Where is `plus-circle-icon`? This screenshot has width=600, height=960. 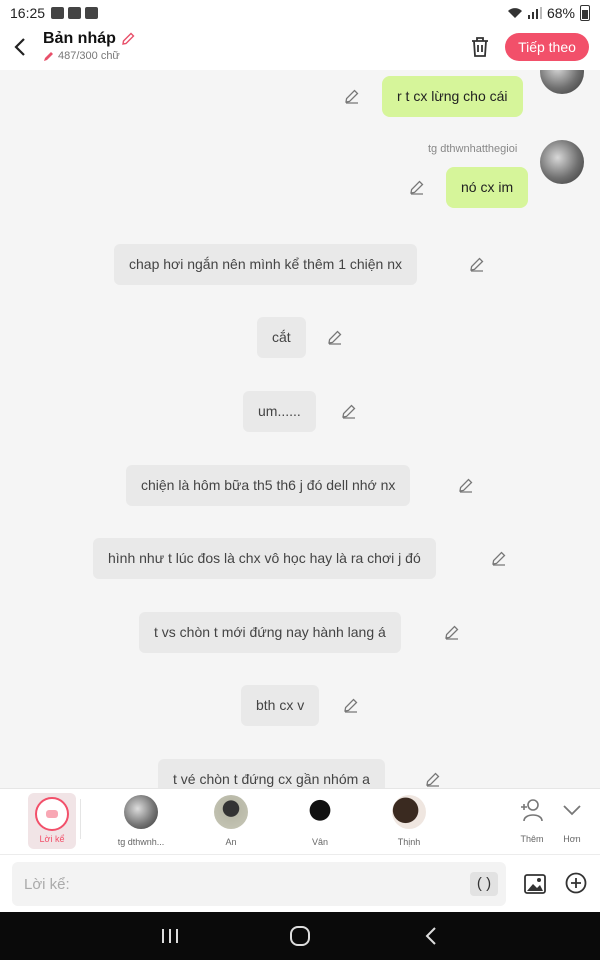
plus-circle-icon is located at coordinates (576, 883).